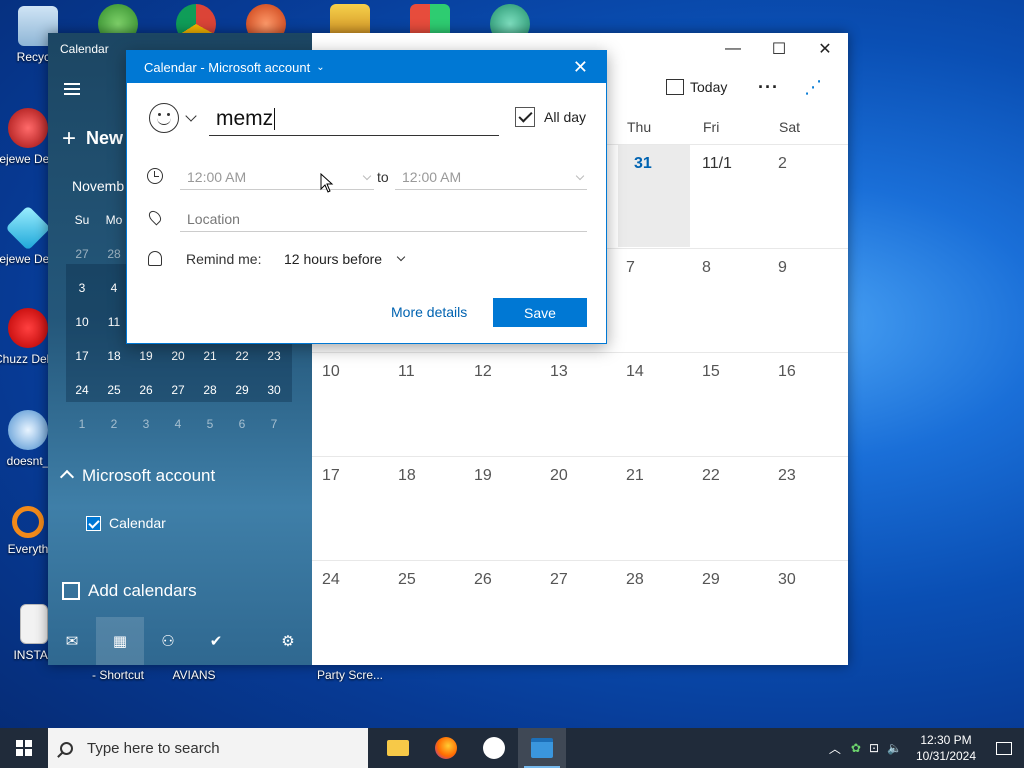 The image size is (1024, 768). Describe the element at coordinates (277, 177) in the screenshot. I see `start-time-select: 12:00 AM` at that location.